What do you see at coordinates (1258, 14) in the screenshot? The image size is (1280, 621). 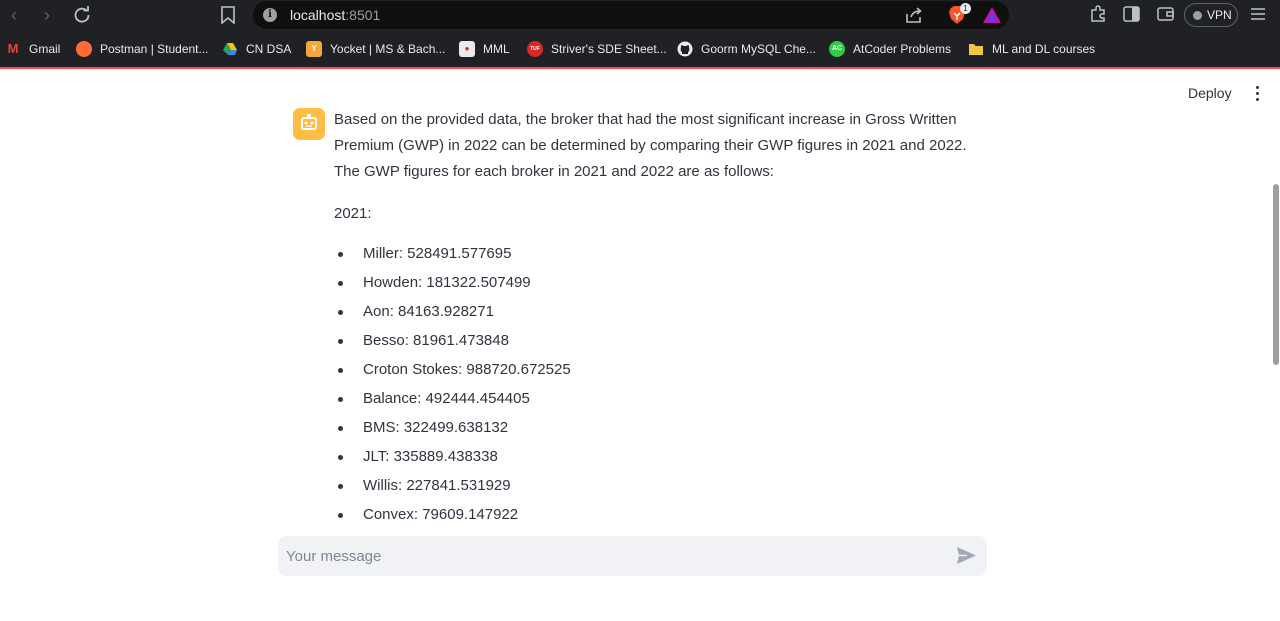 I see `hamburger-menu-icon` at bounding box center [1258, 14].